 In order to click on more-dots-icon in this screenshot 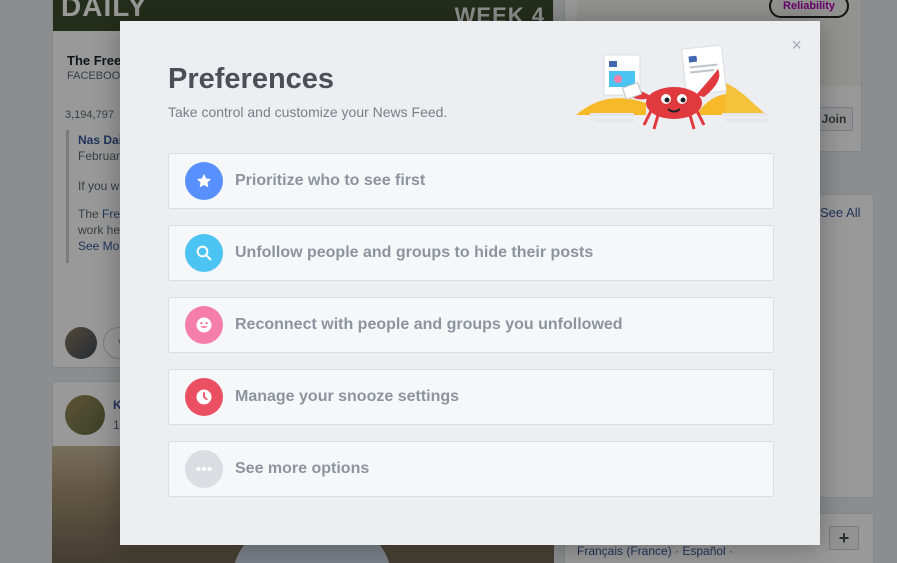, I will do `click(204, 469)`.